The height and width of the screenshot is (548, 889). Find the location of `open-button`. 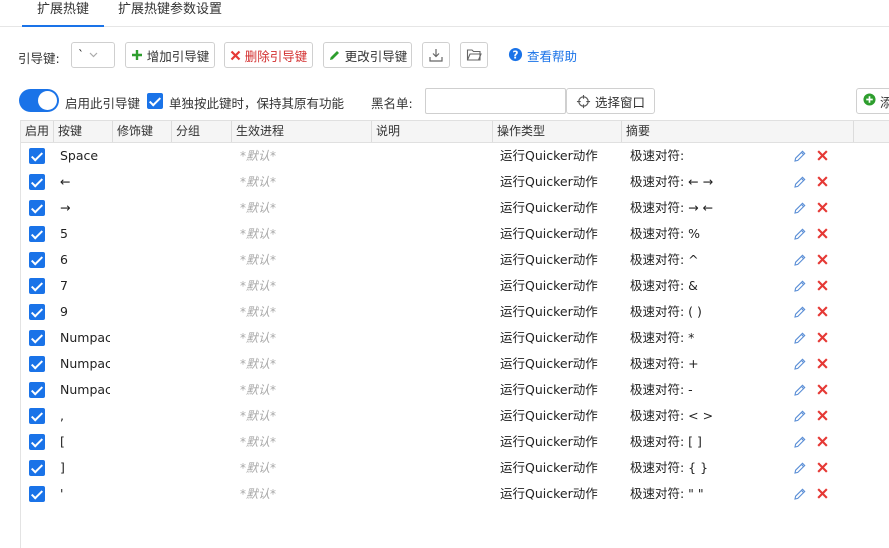

open-button is located at coordinates (474, 55).